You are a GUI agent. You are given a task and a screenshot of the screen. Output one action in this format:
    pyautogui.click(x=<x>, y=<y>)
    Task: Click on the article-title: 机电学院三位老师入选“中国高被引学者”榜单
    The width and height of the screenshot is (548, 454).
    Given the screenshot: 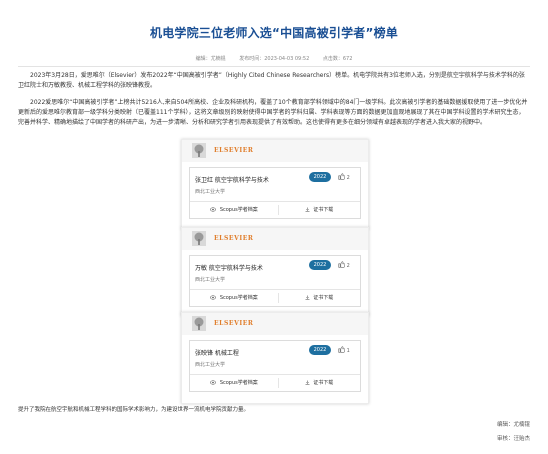 What is the action you would take?
    pyautogui.click(x=274, y=33)
    